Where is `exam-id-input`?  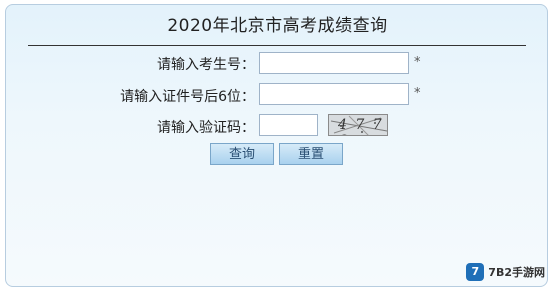
exam-id-input is located at coordinates (334, 63).